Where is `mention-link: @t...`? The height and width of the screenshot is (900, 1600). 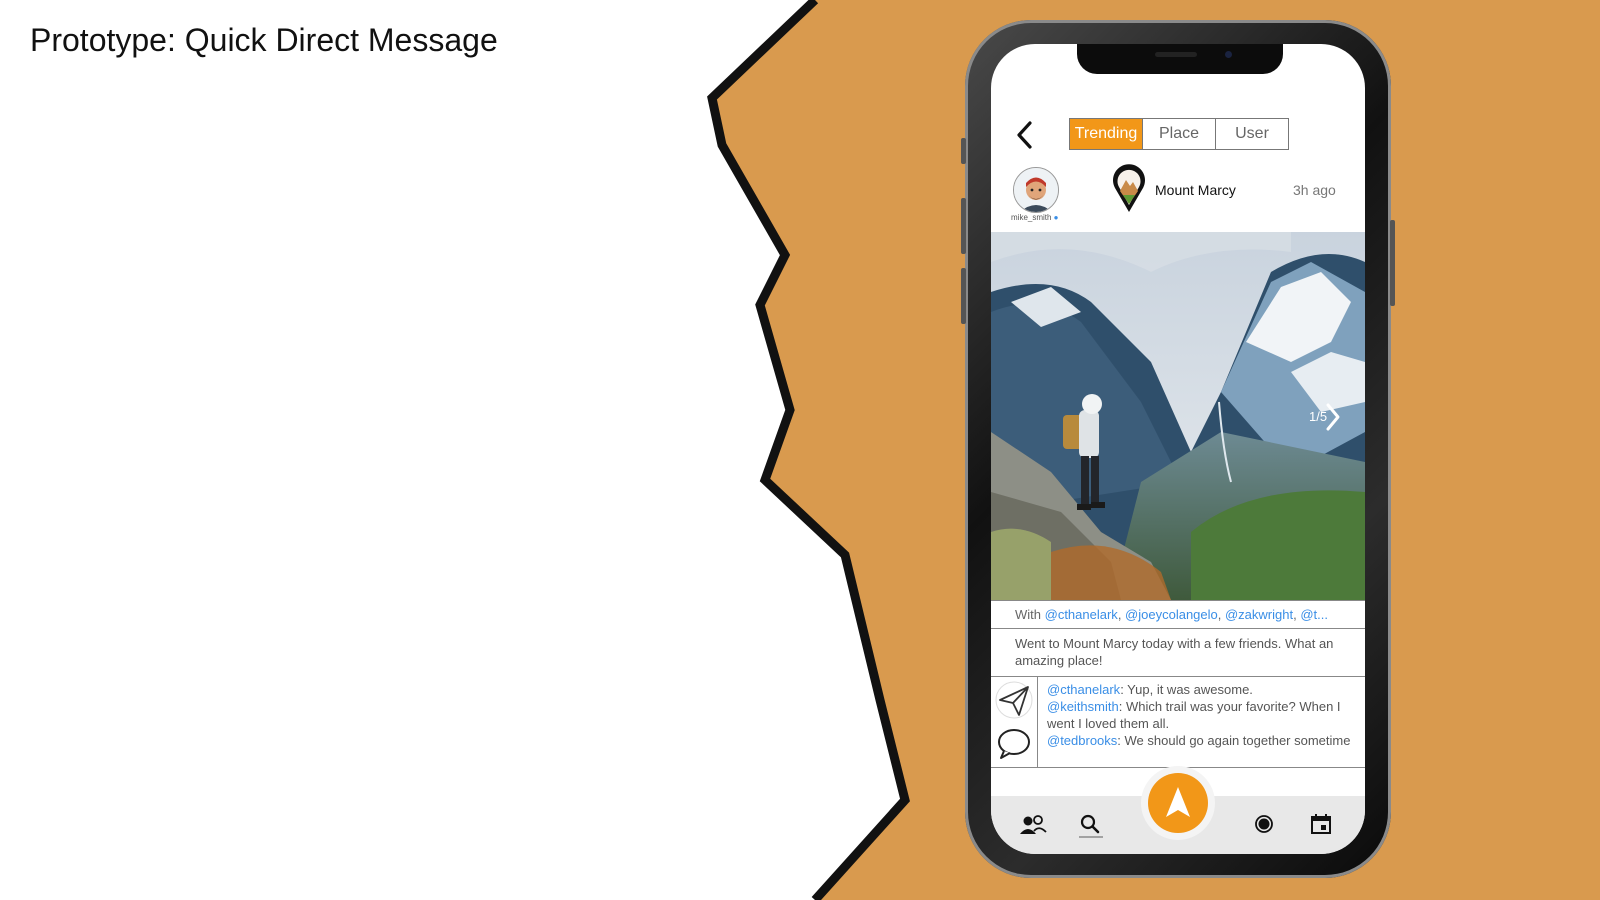
mention-link: @t... is located at coordinates (1314, 614).